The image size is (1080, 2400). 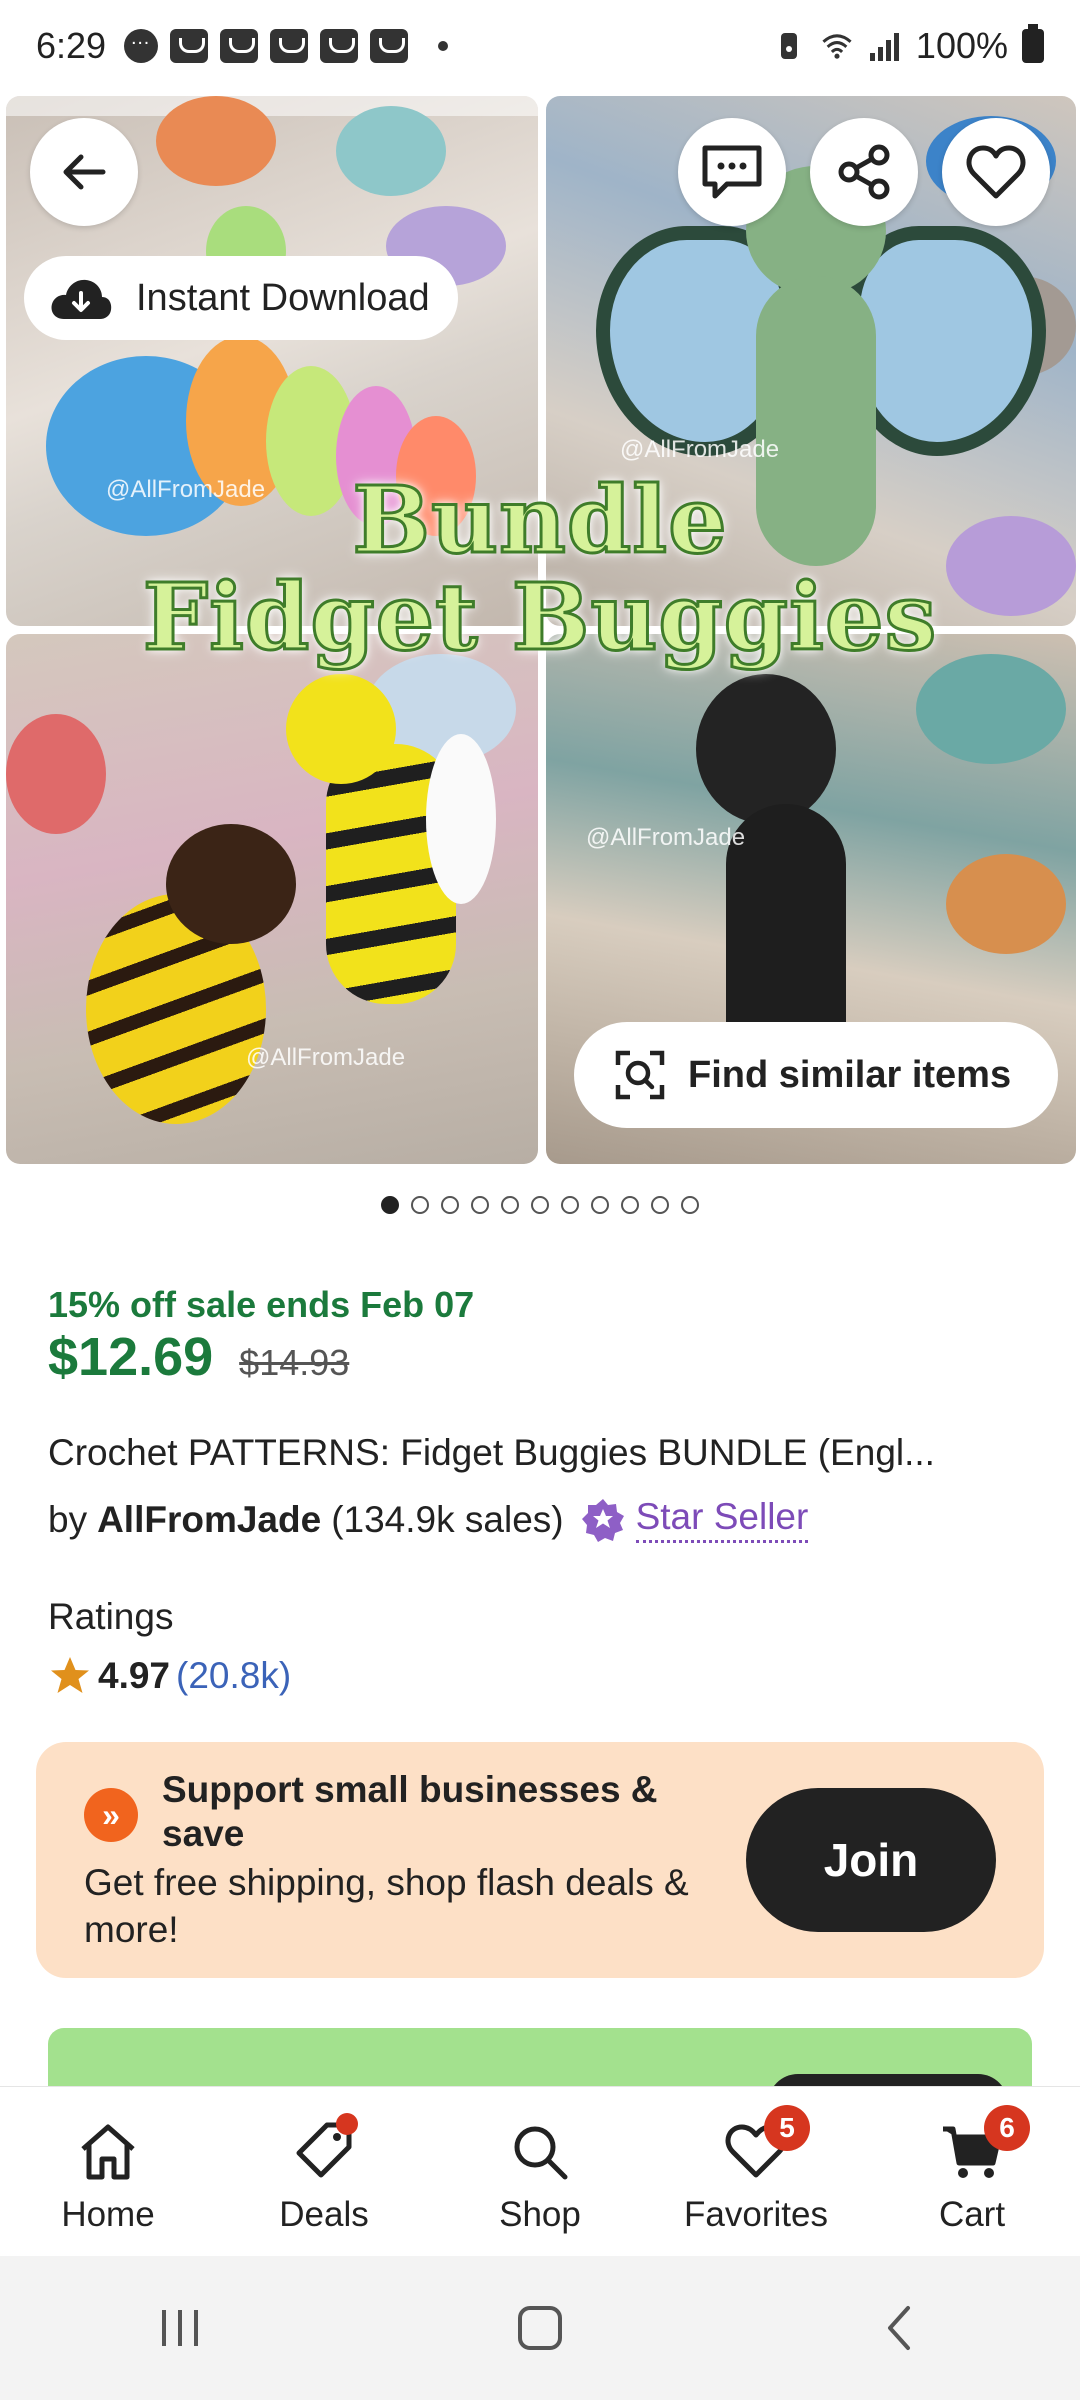 I want to click on nav-cart: 6 Cart, so click(x=972, y=2171).